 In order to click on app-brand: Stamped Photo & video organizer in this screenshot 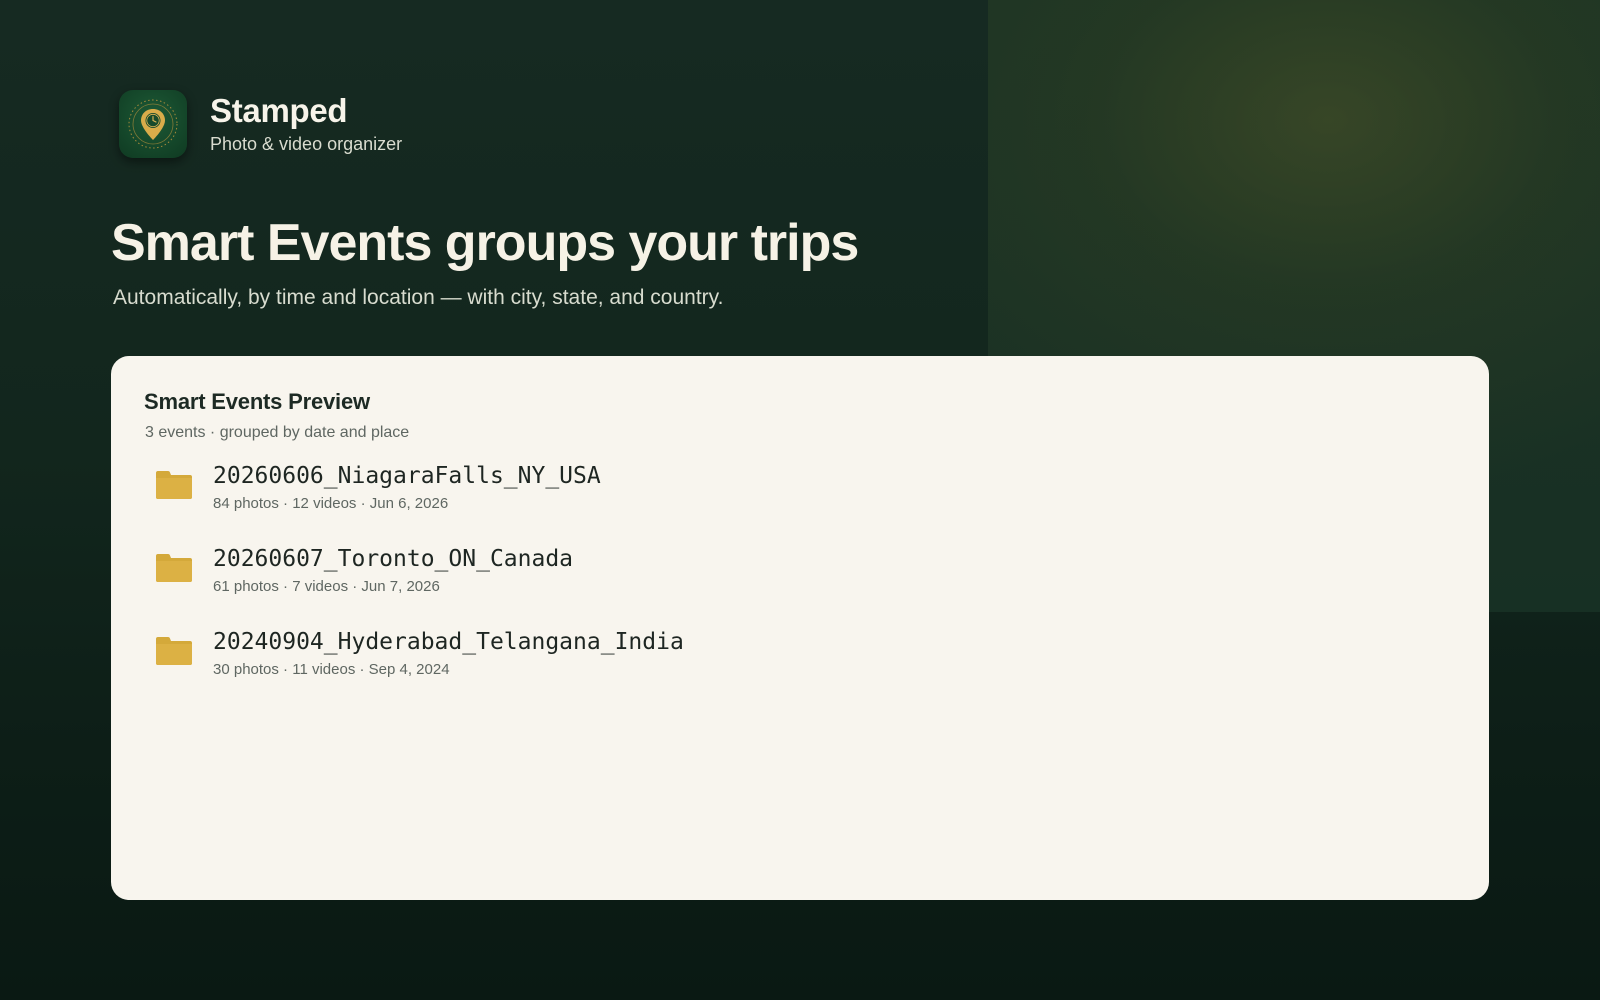, I will do `click(260, 124)`.